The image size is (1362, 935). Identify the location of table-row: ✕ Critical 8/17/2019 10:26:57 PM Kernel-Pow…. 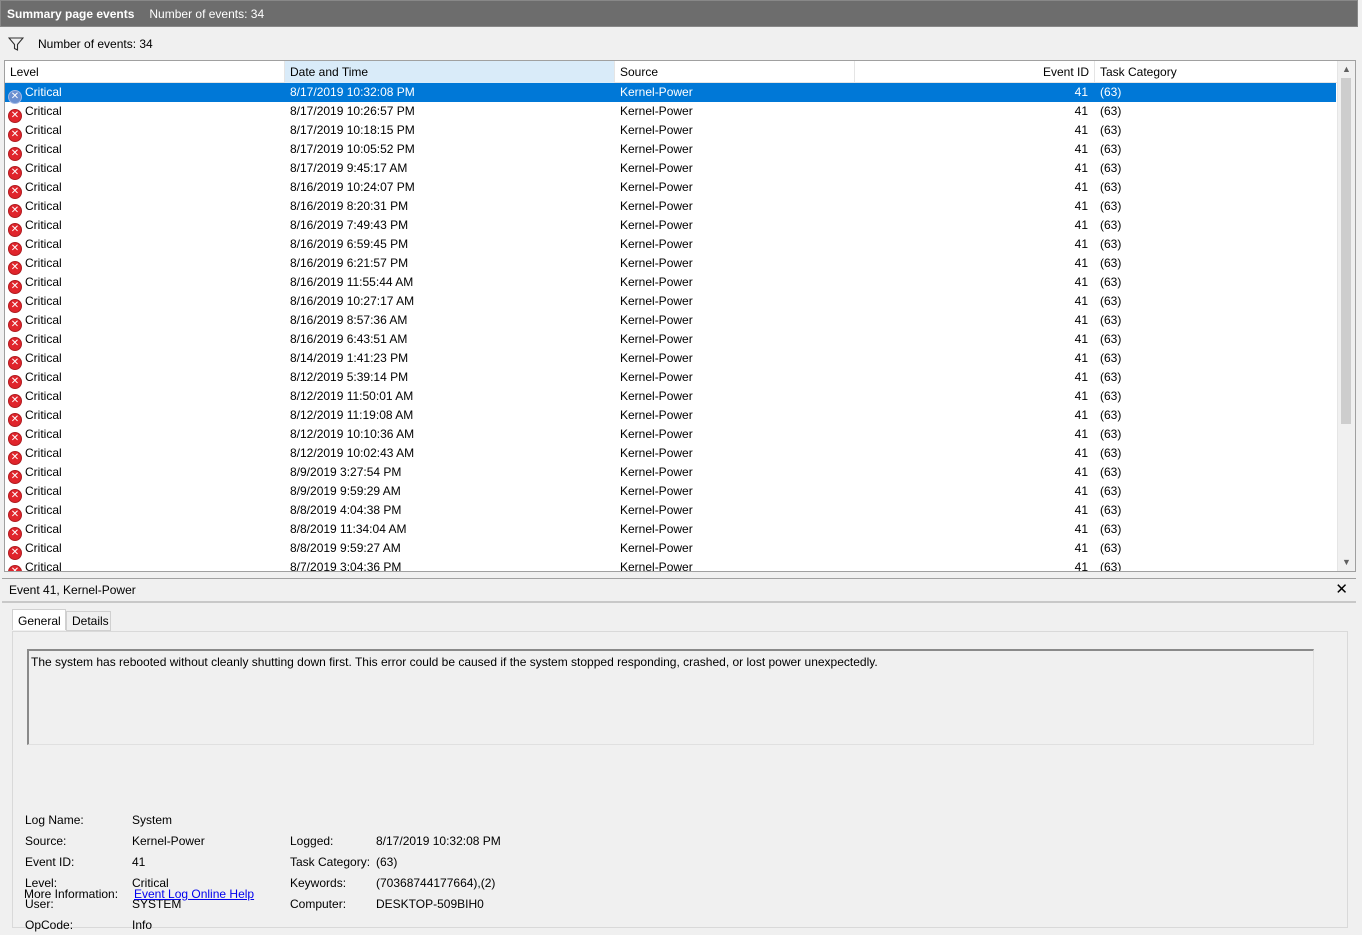
(670, 112).